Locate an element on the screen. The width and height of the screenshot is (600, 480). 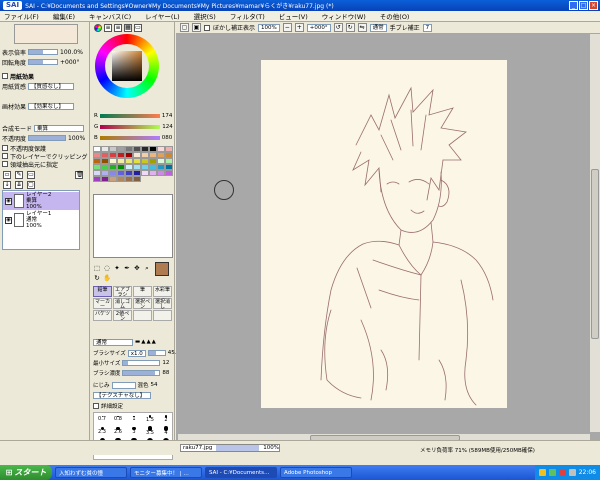
blue-slider is located at coordinates (129, 137).